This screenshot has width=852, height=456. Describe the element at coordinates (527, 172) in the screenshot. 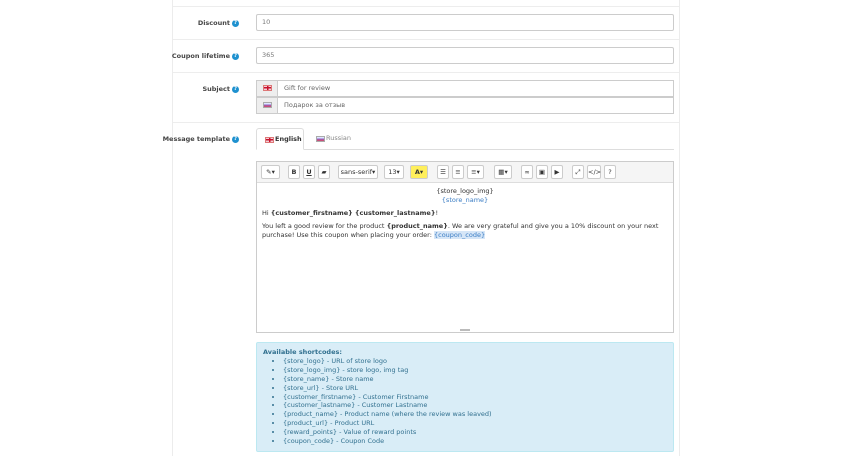

I see `link-icon: ∞` at that location.